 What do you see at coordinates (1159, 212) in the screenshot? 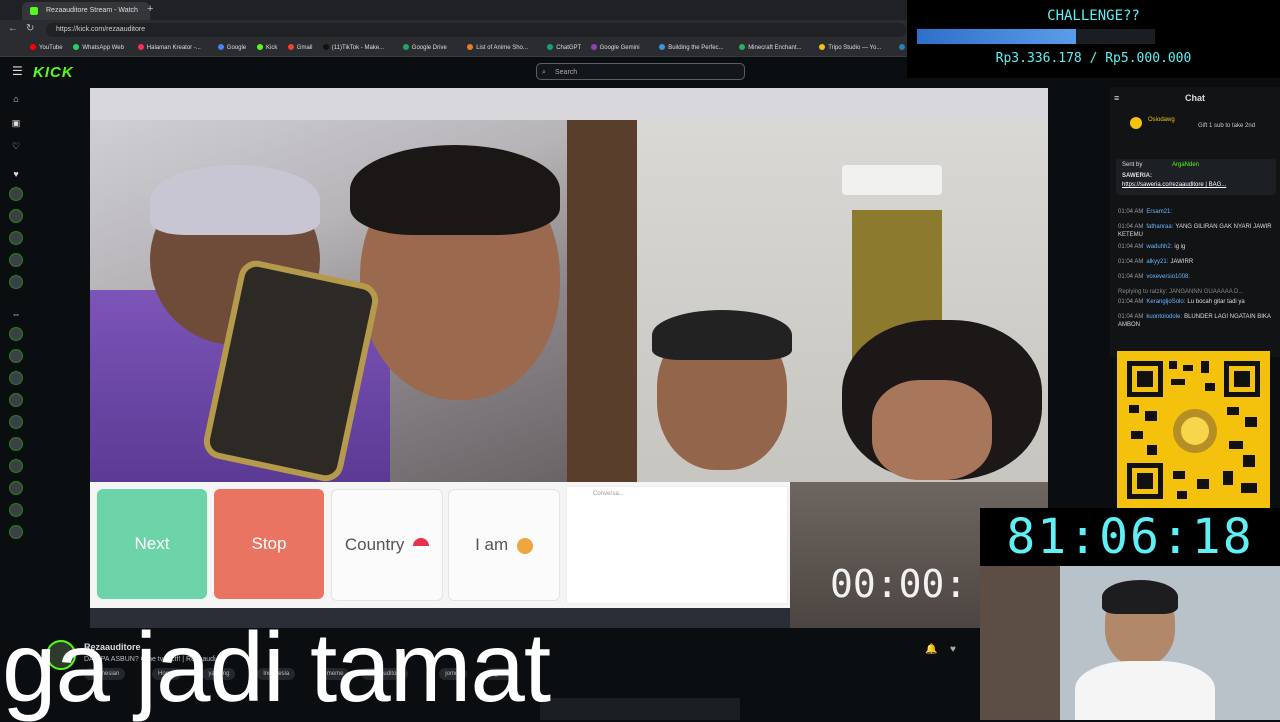
I see `message-user: Ersam21:` at bounding box center [1159, 212].